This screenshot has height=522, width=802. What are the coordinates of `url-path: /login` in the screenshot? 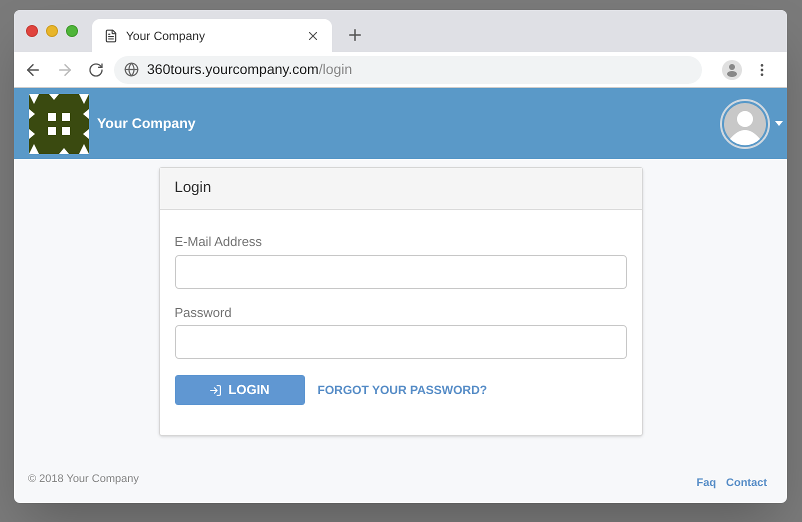 It's located at (335, 69).